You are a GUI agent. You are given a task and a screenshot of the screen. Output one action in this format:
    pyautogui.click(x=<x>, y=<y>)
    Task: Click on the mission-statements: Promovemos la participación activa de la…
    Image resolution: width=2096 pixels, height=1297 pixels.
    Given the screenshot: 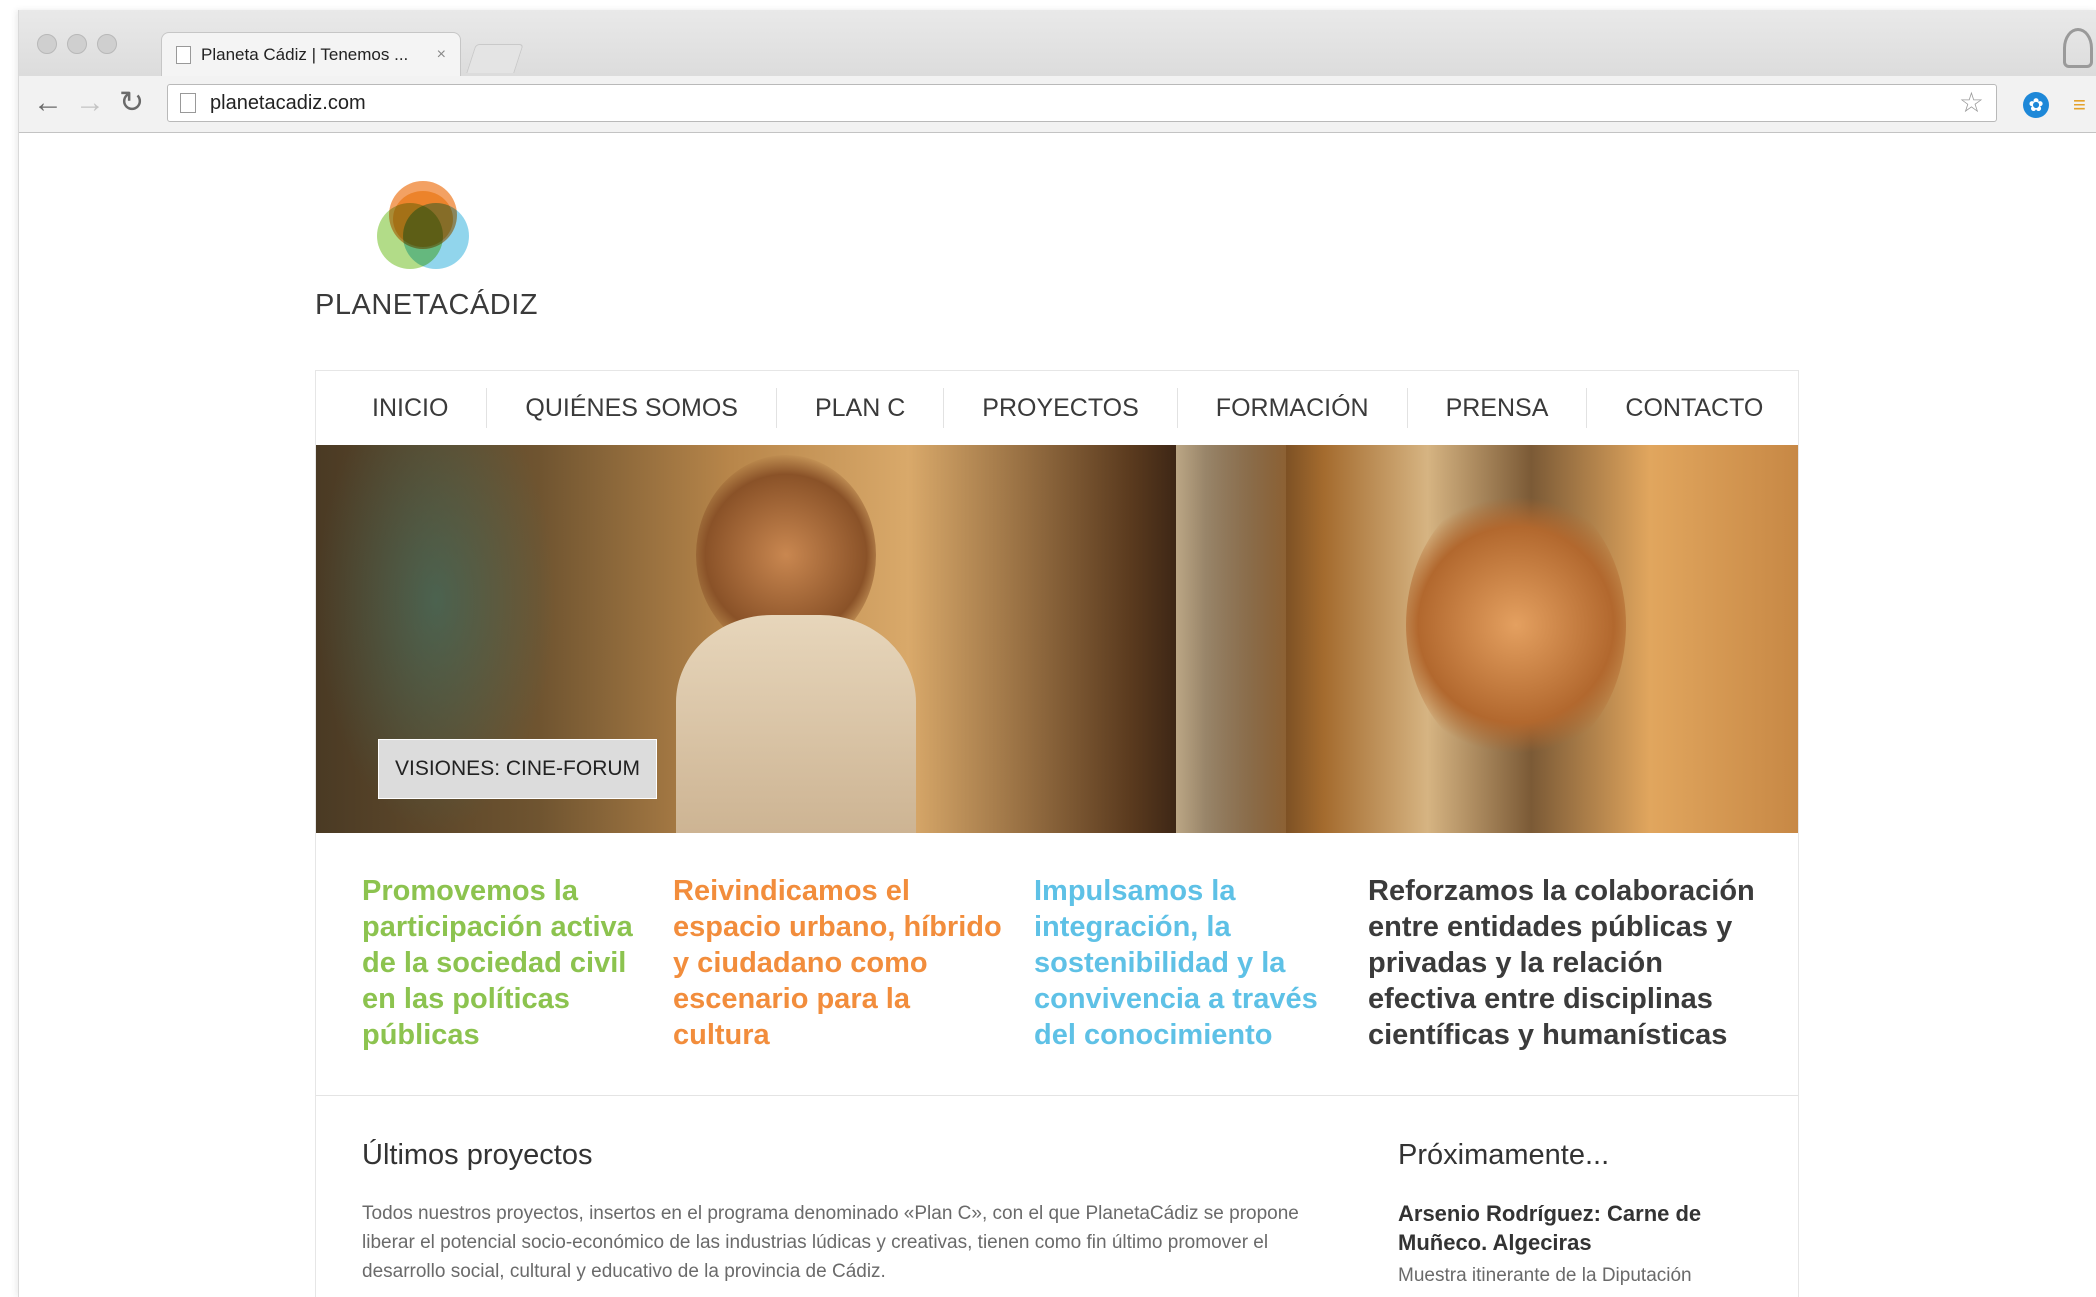 What is the action you would take?
    pyautogui.click(x=1057, y=964)
    